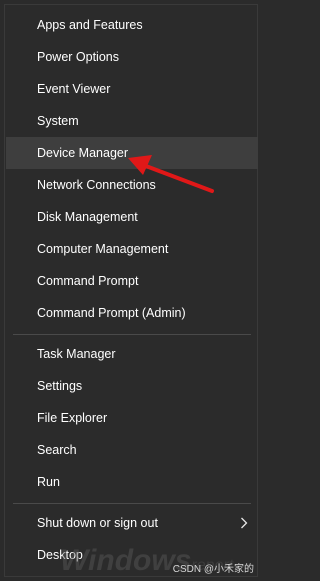 Image resolution: width=320 pixels, height=581 pixels. What do you see at coordinates (97, 523) in the screenshot?
I see `menu-item-label: Shut down or sign out` at bounding box center [97, 523].